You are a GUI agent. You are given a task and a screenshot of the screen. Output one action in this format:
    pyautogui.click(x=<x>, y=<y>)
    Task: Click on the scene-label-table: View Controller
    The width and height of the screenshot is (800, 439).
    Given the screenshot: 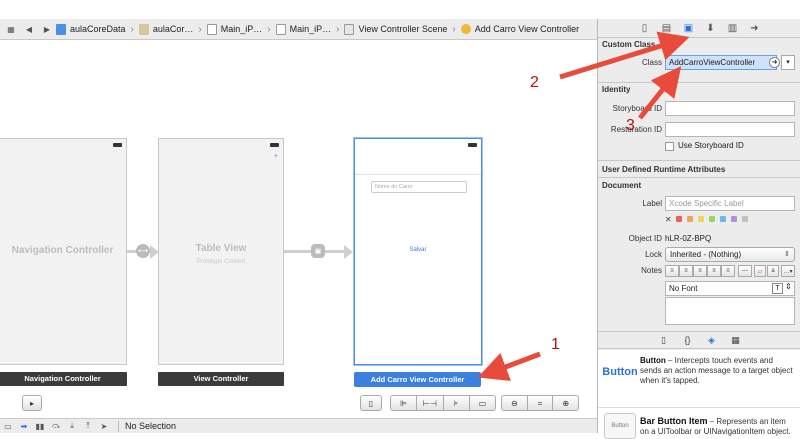 What is the action you would take?
    pyautogui.click(x=221, y=379)
    